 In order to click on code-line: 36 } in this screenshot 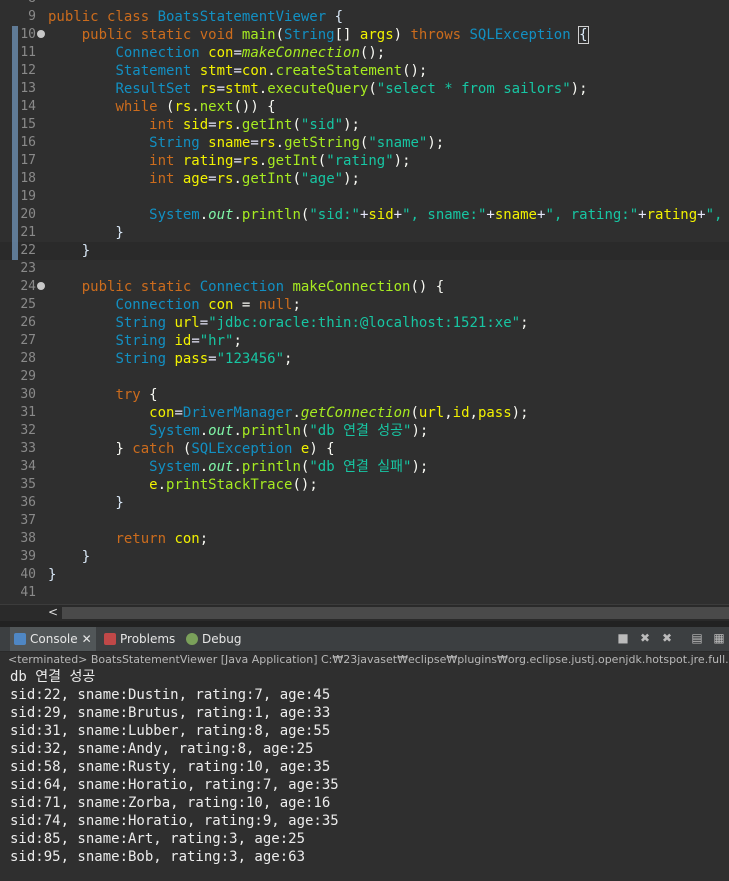, I will do `click(364, 503)`.